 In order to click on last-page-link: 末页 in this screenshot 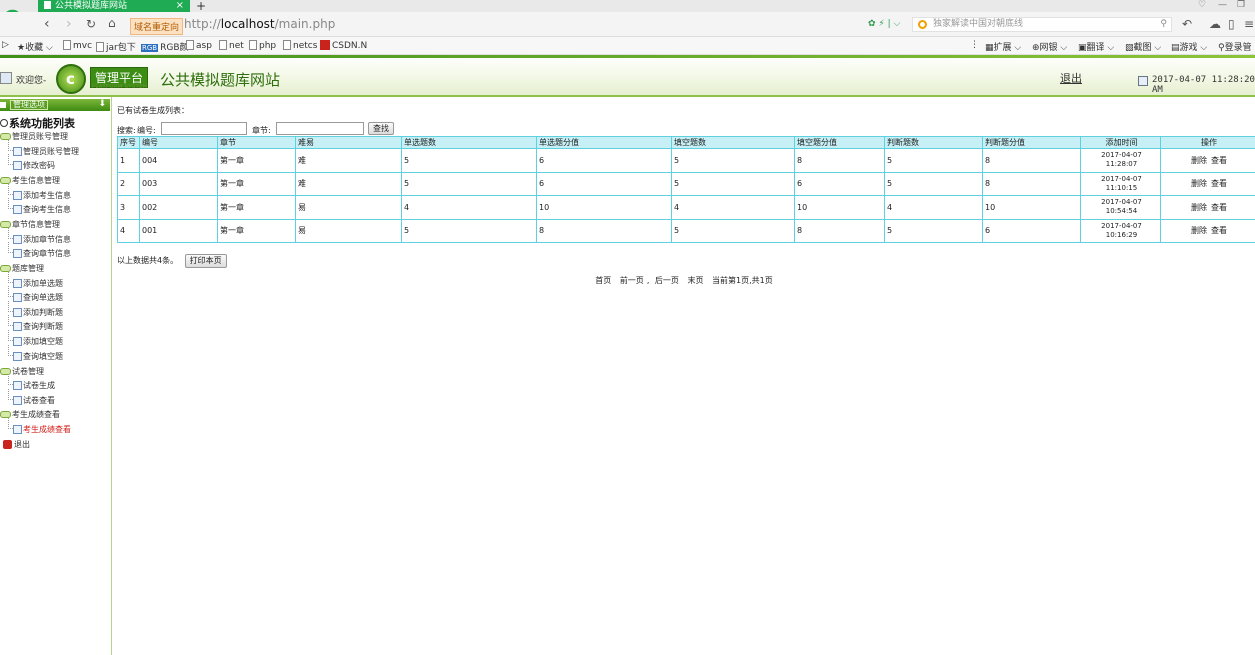, I will do `click(695, 280)`.